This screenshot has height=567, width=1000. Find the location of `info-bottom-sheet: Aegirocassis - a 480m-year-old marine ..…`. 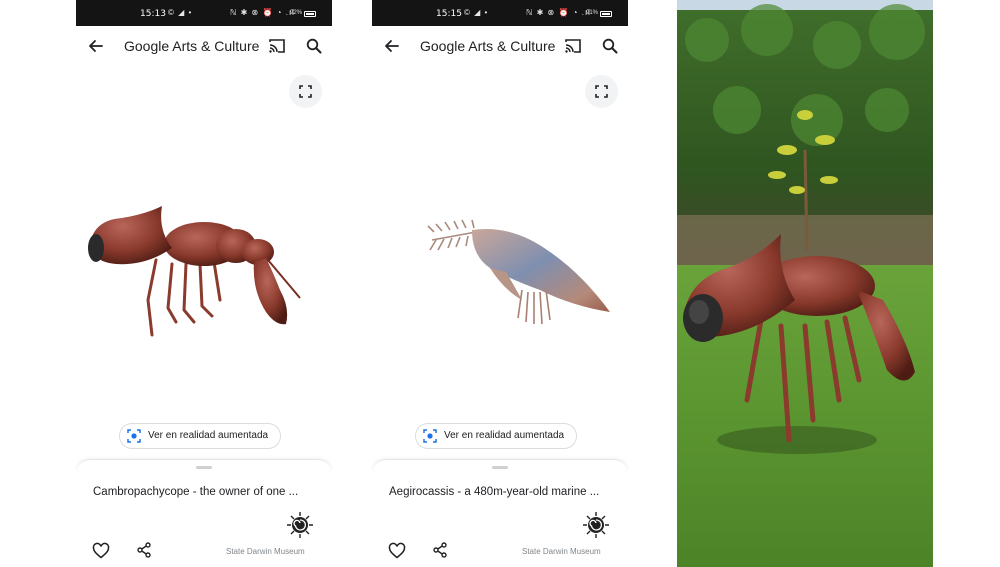

info-bottom-sheet: Aegirocassis - a 480m-year-old marine ..… is located at coordinates (500, 513).